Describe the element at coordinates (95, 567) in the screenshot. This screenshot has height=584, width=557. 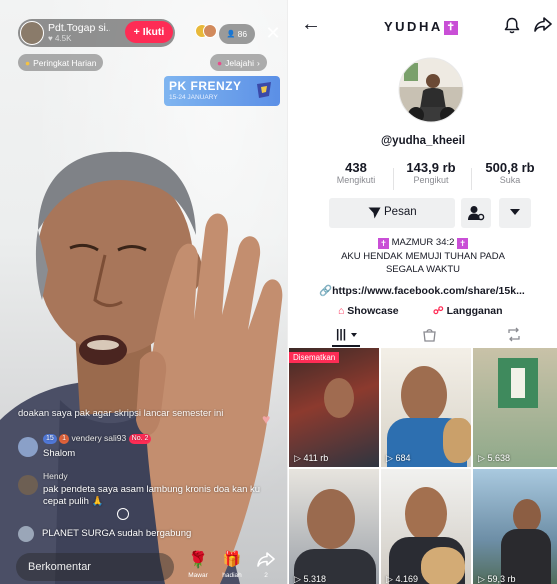
I see `comment-input: Berkomentar` at that location.